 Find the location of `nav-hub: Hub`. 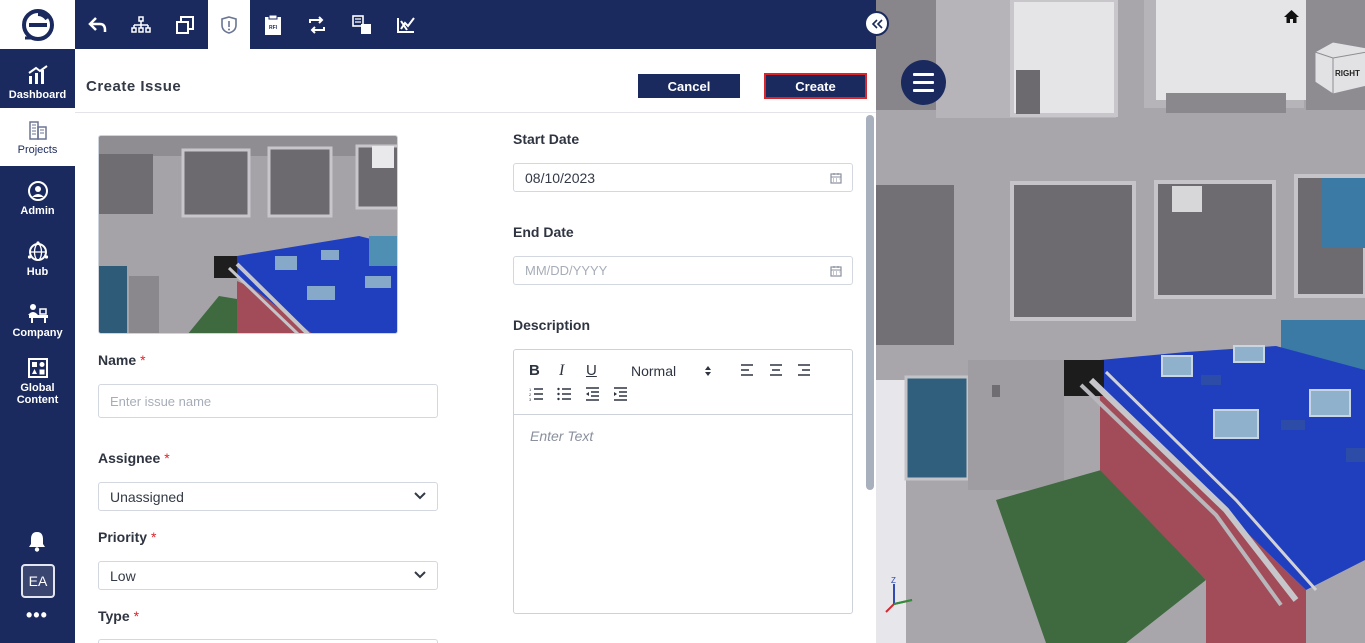

nav-hub: Hub is located at coordinates (37, 259).